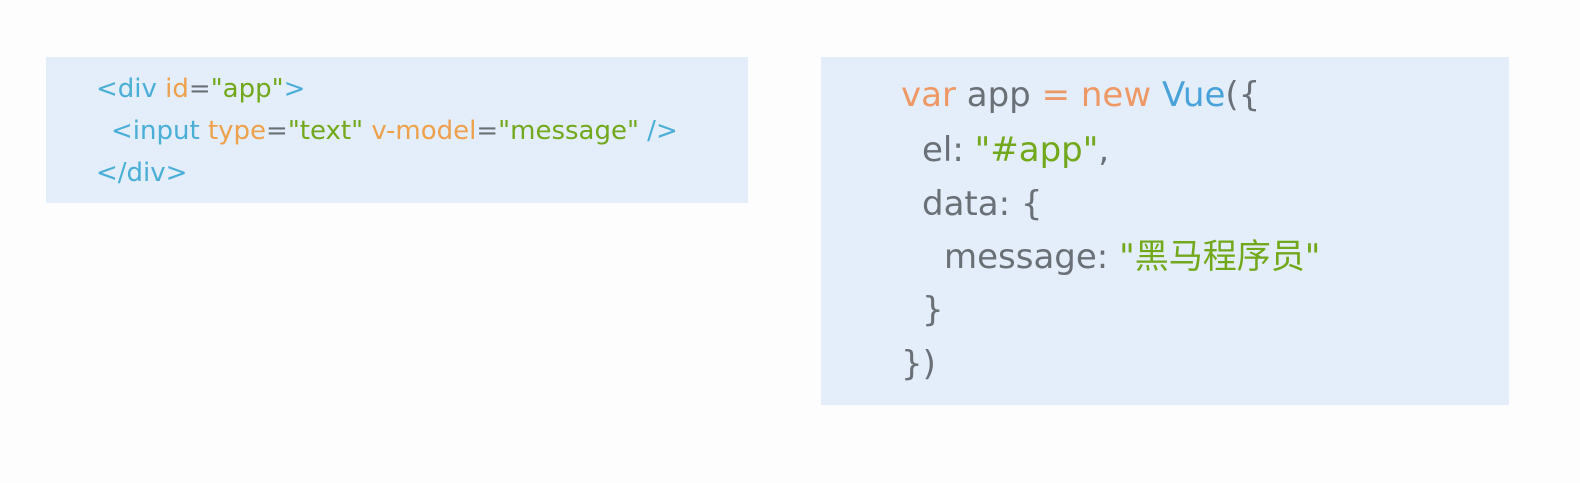  I want to click on attribute-name: type, so click(237, 131).